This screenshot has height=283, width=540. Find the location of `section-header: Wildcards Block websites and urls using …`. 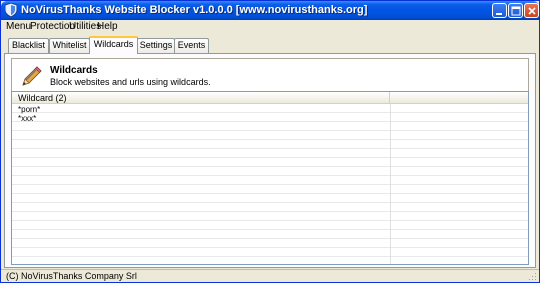

section-header: Wildcards Block websites and urls using … is located at coordinates (270, 76).